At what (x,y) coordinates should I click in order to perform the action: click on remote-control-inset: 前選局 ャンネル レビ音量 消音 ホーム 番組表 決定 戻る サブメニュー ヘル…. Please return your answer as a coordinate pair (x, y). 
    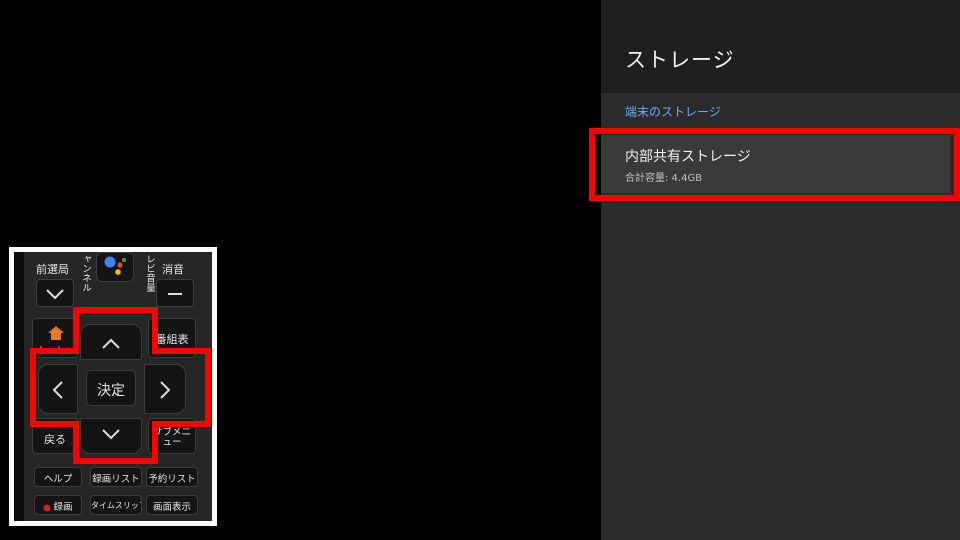
    Looking at the image, I should click on (113, 386).